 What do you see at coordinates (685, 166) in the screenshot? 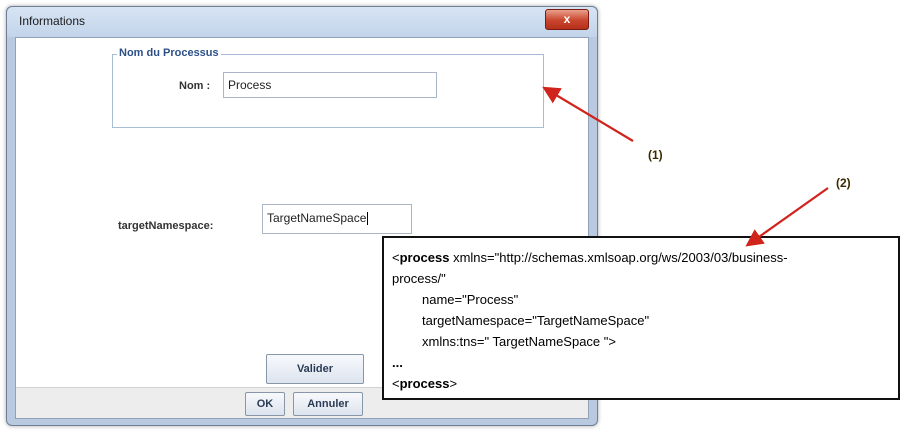
I see `annotation-arrows` at bounding box center [685, 166].